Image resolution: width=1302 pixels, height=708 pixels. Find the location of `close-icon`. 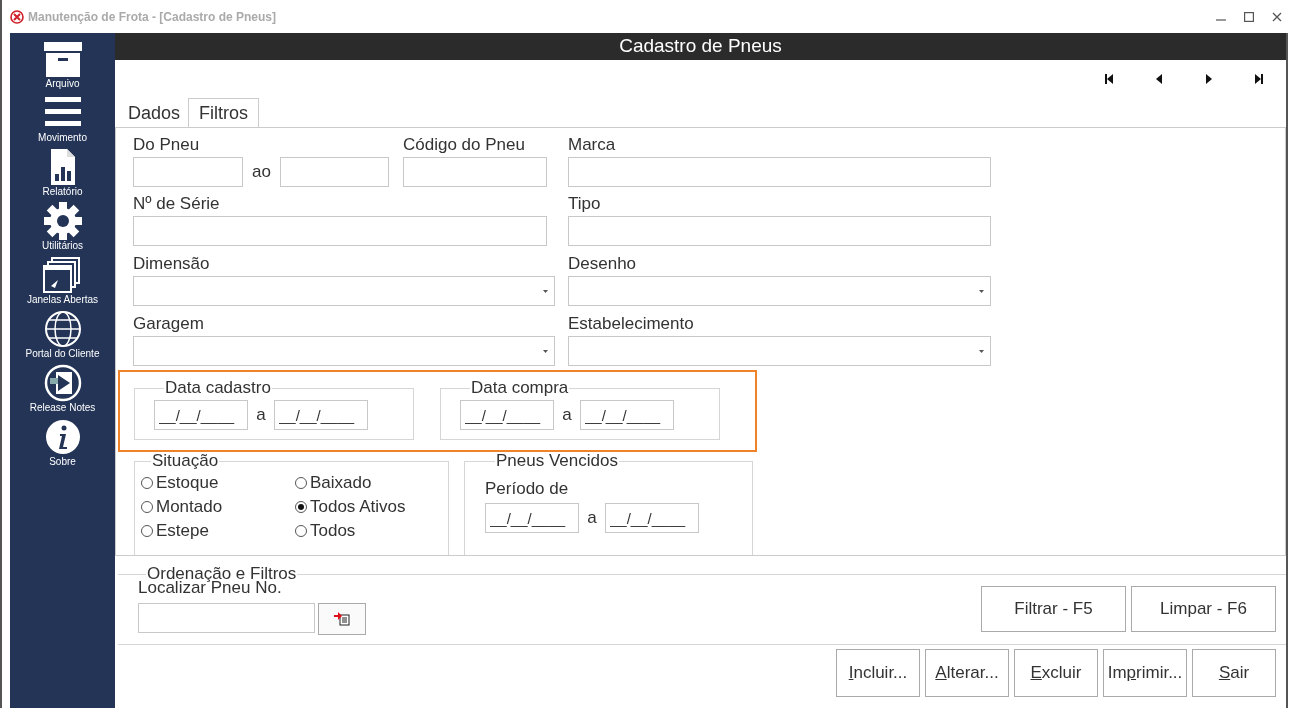

close-icon is located at coordinates (1277, 16).